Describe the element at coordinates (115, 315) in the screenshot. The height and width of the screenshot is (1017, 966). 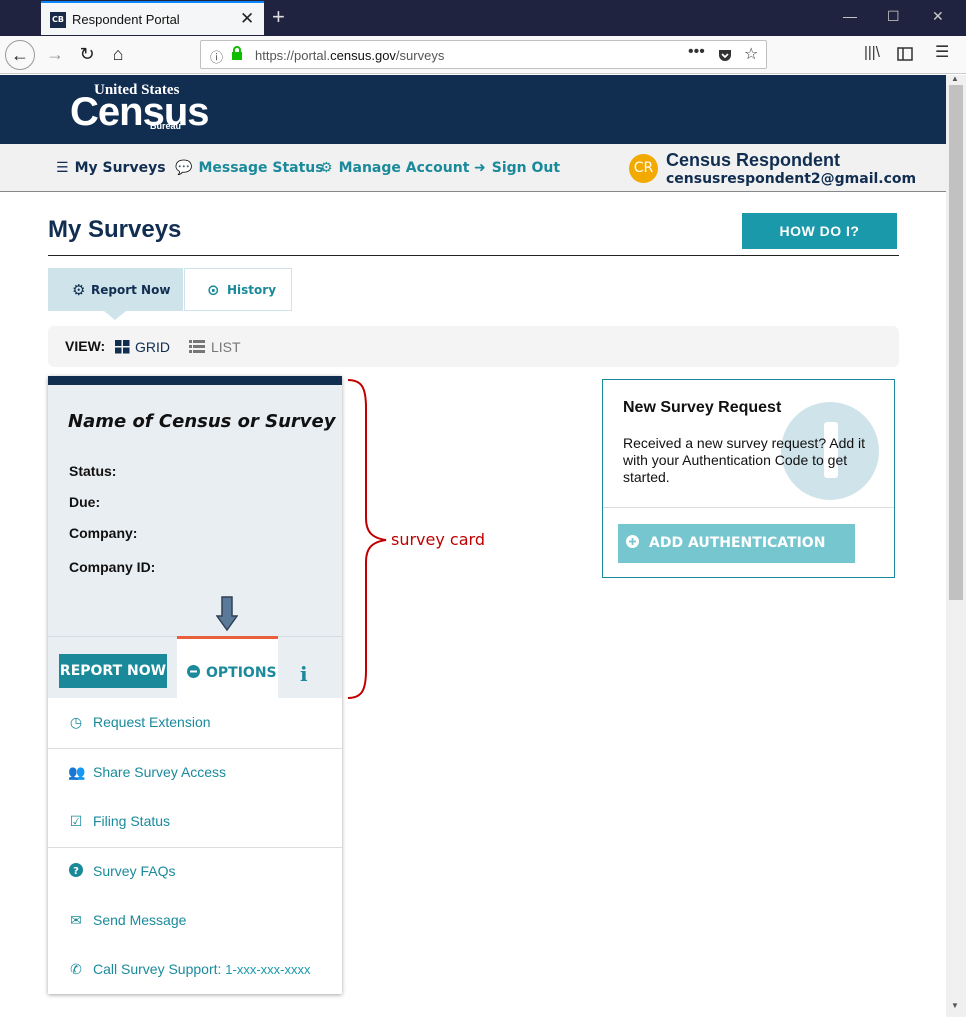
I see `active-tab-pointer` at that location.